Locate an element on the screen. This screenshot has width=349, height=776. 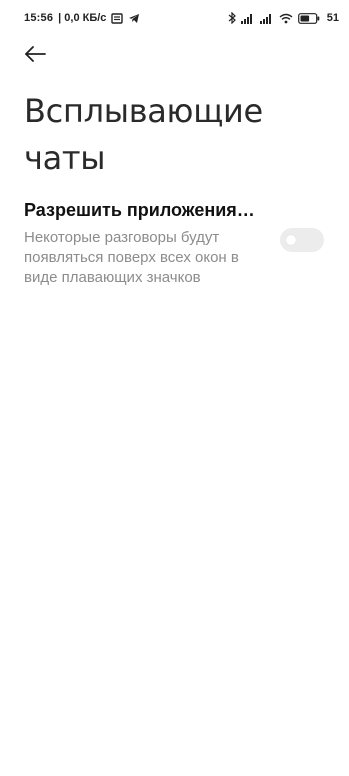
status-bar-left: 15:56 | 0,0 КБ/с is located at coordinates (82, 18).